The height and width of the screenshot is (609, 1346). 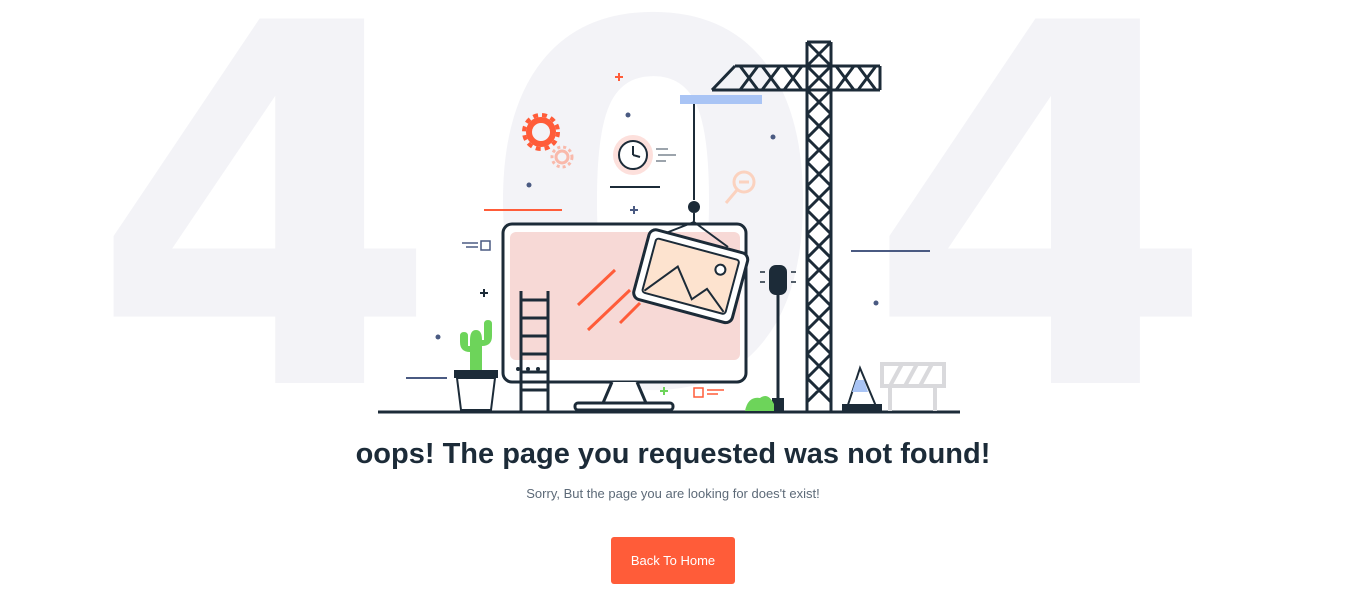 I want to click on lamp-post-icon, so click(x=778, y=338).